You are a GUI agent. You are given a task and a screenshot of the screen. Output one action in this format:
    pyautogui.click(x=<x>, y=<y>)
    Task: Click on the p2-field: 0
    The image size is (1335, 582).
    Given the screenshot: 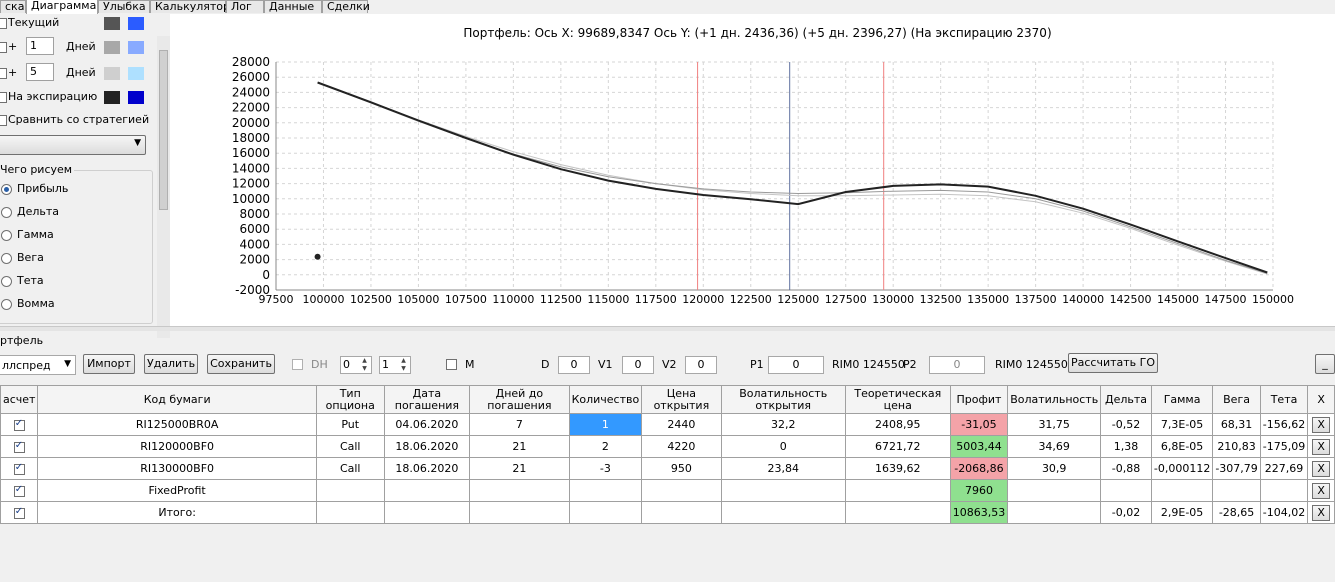 What is the action you would take?
    pyautogui.click(x=957, y=365)
    